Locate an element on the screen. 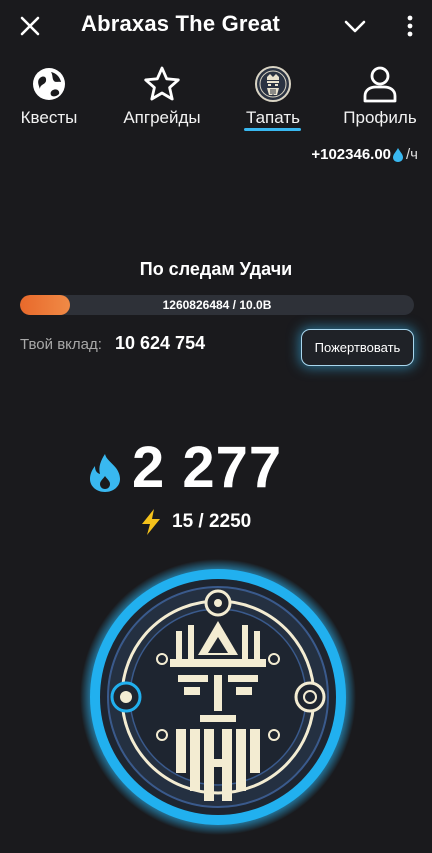  energy: 15 / 2250 is located at coordinates (195, 522).